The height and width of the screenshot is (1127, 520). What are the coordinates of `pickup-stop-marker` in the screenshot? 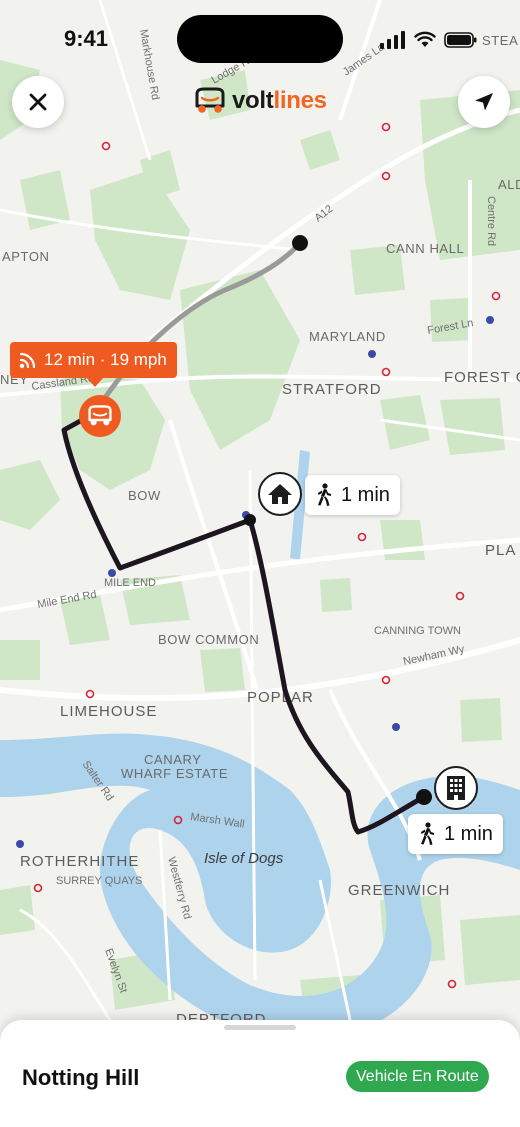 It's located at (280, 494).